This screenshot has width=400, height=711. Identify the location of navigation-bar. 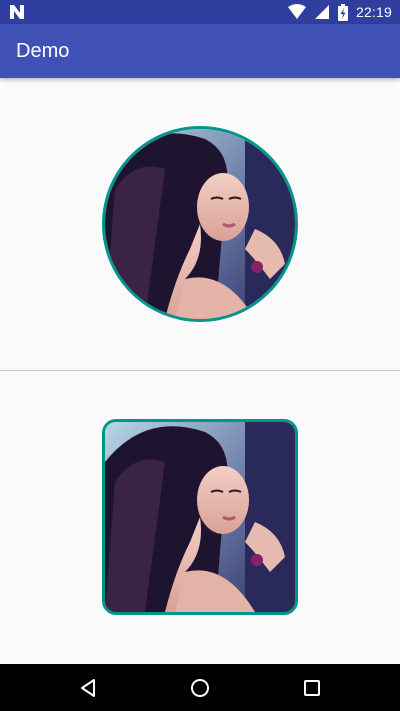
(200, 687).